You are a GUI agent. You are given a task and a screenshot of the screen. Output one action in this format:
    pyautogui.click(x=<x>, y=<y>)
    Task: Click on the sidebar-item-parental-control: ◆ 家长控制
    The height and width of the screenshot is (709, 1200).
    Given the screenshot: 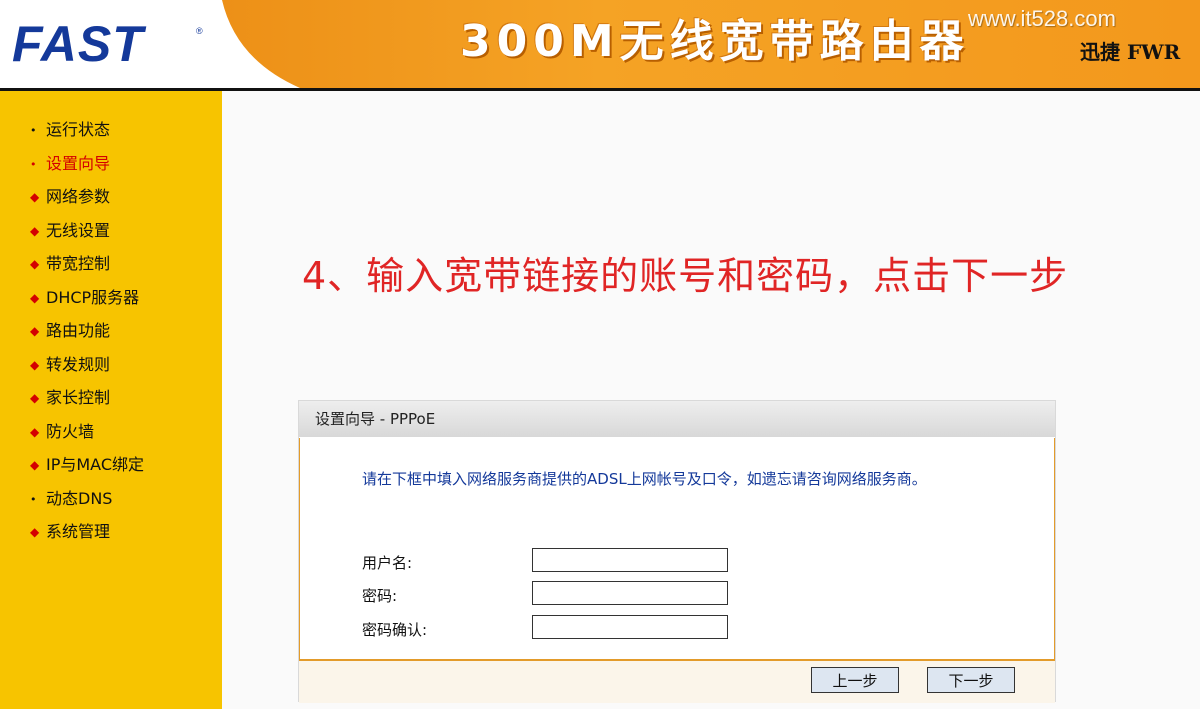 What is the action you would take?
    pyautogui.click(x=87, y=402)
    